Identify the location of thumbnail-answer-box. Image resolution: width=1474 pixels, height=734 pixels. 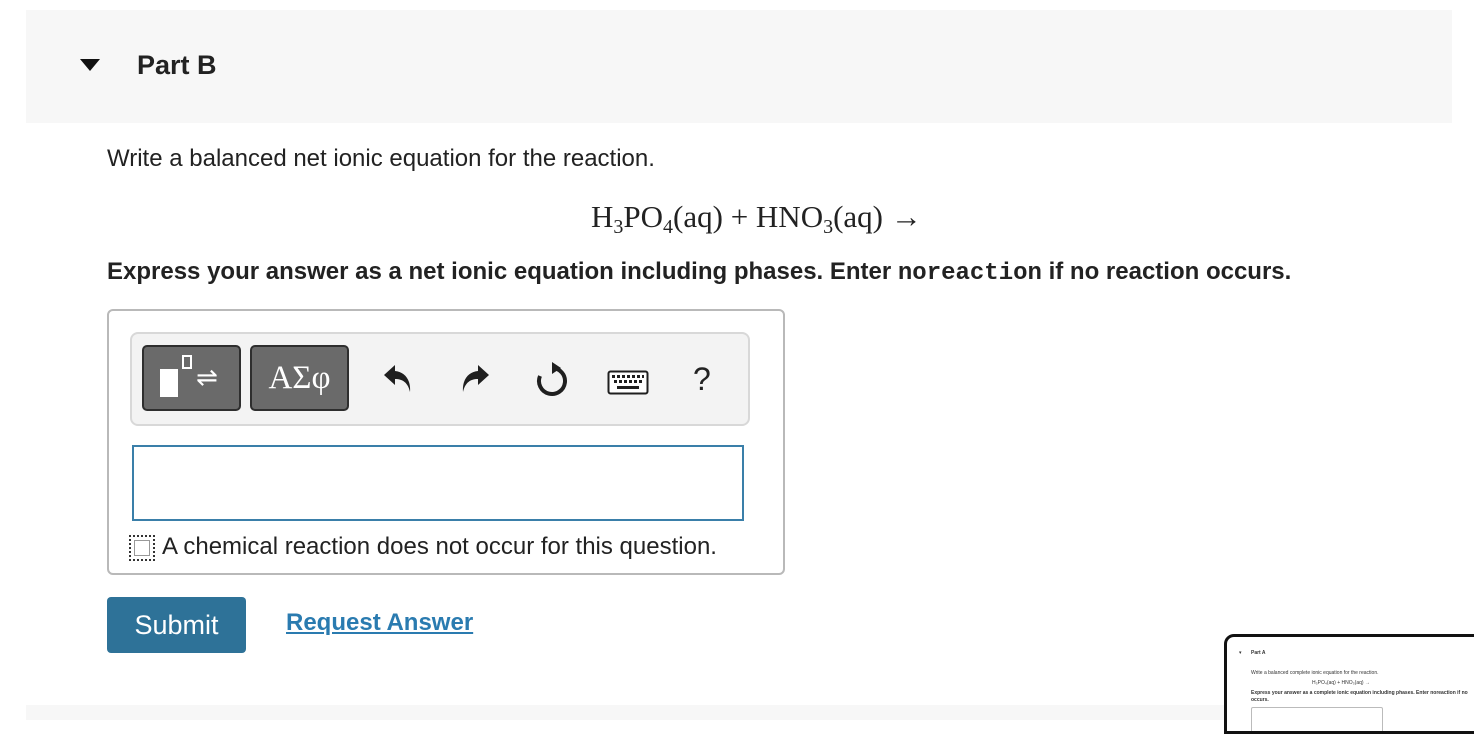
(1317, 719).